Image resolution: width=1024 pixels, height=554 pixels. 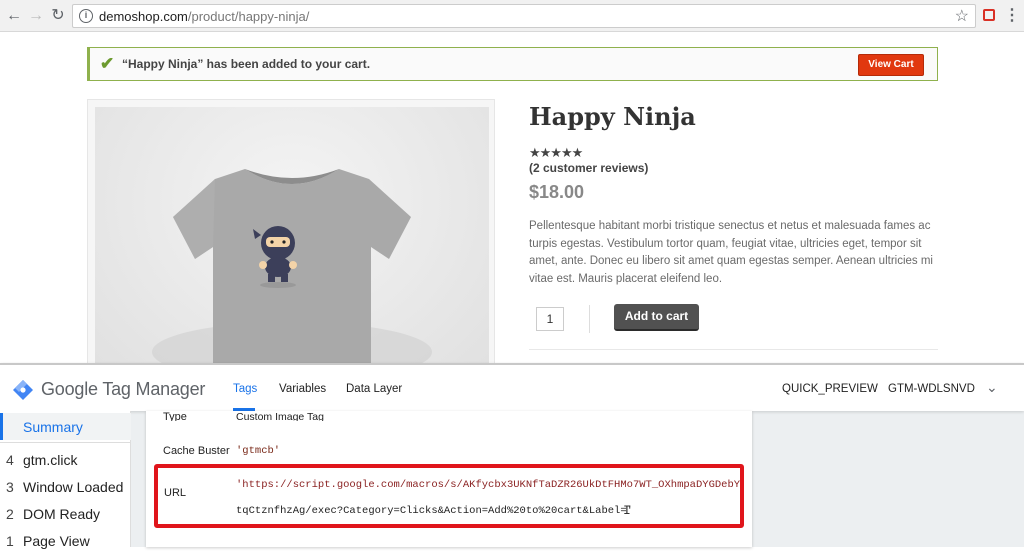 What do you see at coordinates (175, 493) in the screenshot?
I see `url-label: URL` at bounding box center [175, 493].